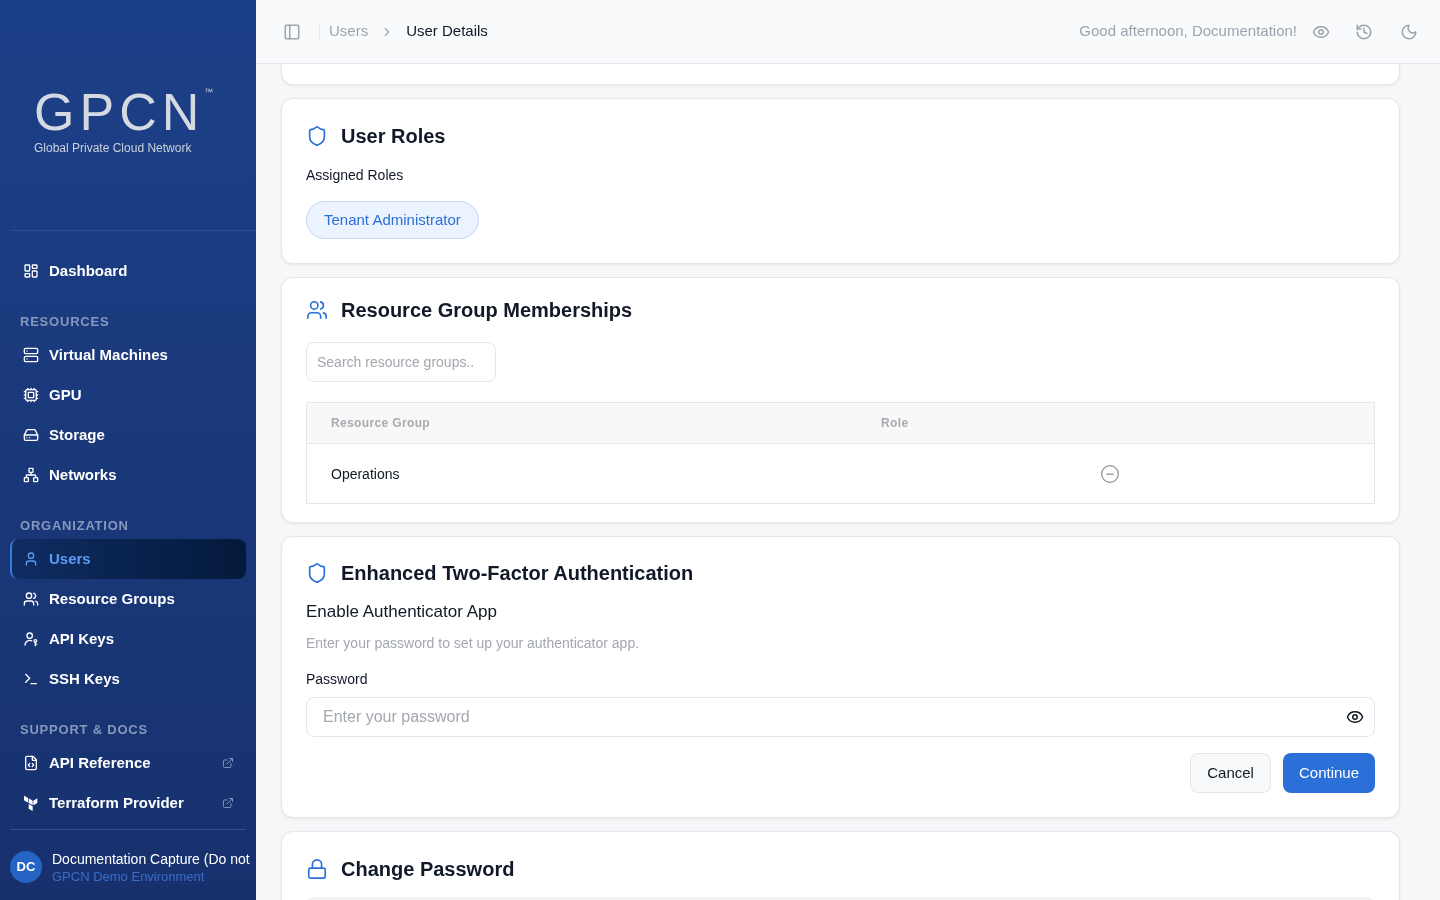  I want to click on user-key-icon, so click(31, 639).